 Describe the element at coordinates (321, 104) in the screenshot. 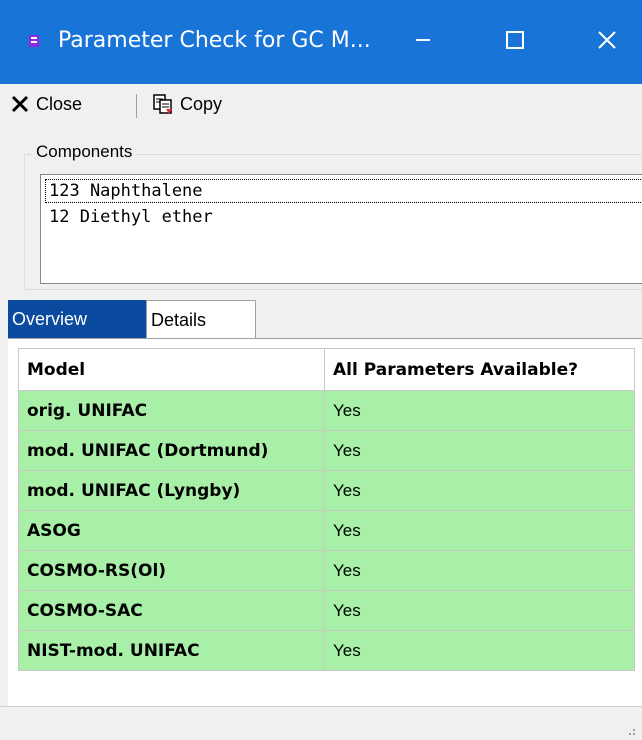

I see `toolbar: Close Copy` at that location.